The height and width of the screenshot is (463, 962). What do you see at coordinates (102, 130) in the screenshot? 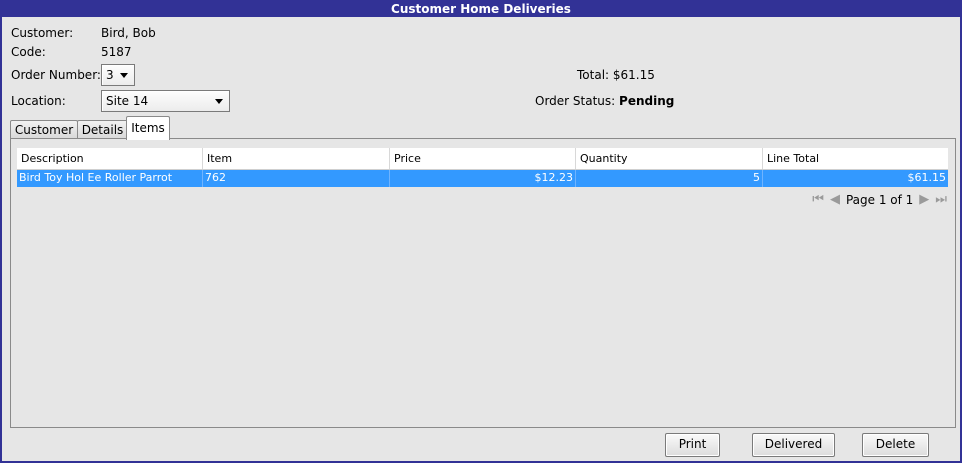
I see `tab-details: Details` at bounding box center [102, 130].